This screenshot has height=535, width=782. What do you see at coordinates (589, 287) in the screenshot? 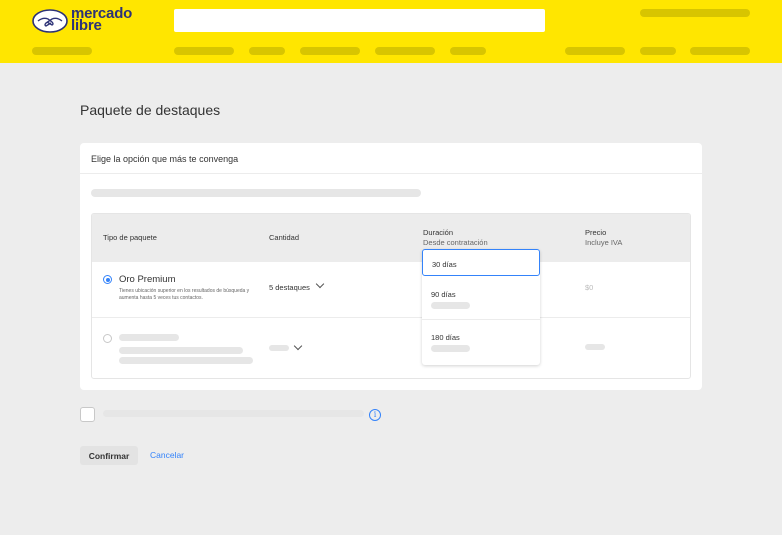
I see `package-price: $0` at bounding box center [589, 287].